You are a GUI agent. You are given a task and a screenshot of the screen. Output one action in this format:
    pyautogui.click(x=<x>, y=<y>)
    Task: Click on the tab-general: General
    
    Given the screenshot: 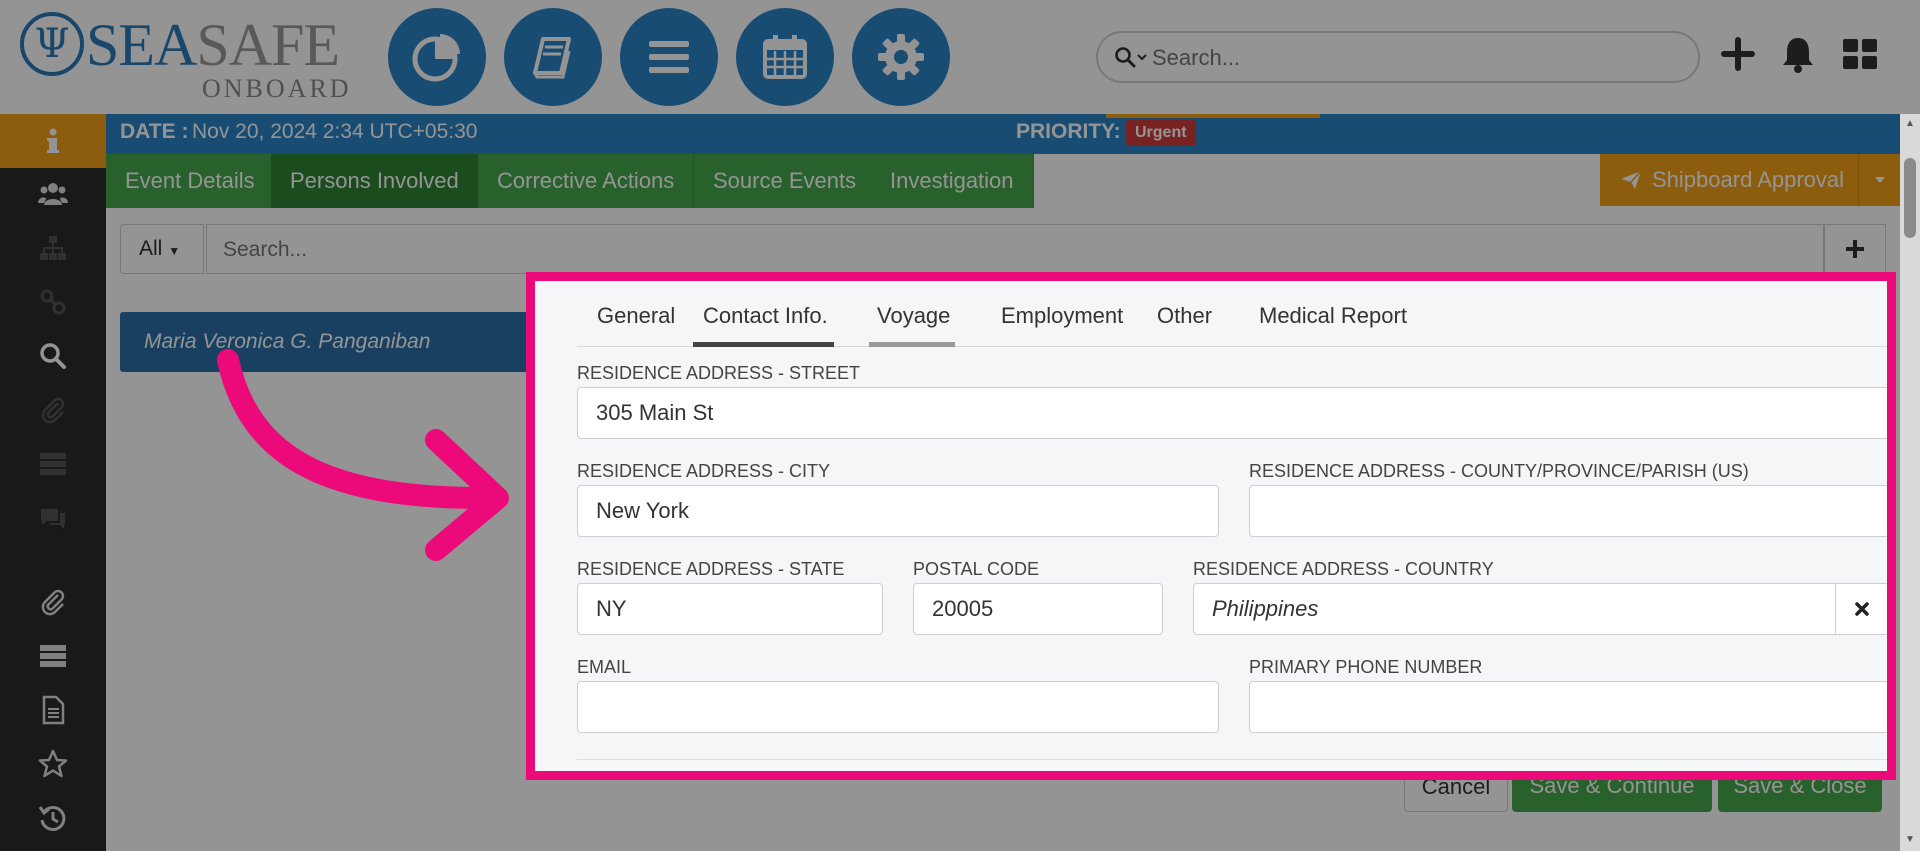 What is the action you would take?
    pyautogui.click(x=636, y=316)
    